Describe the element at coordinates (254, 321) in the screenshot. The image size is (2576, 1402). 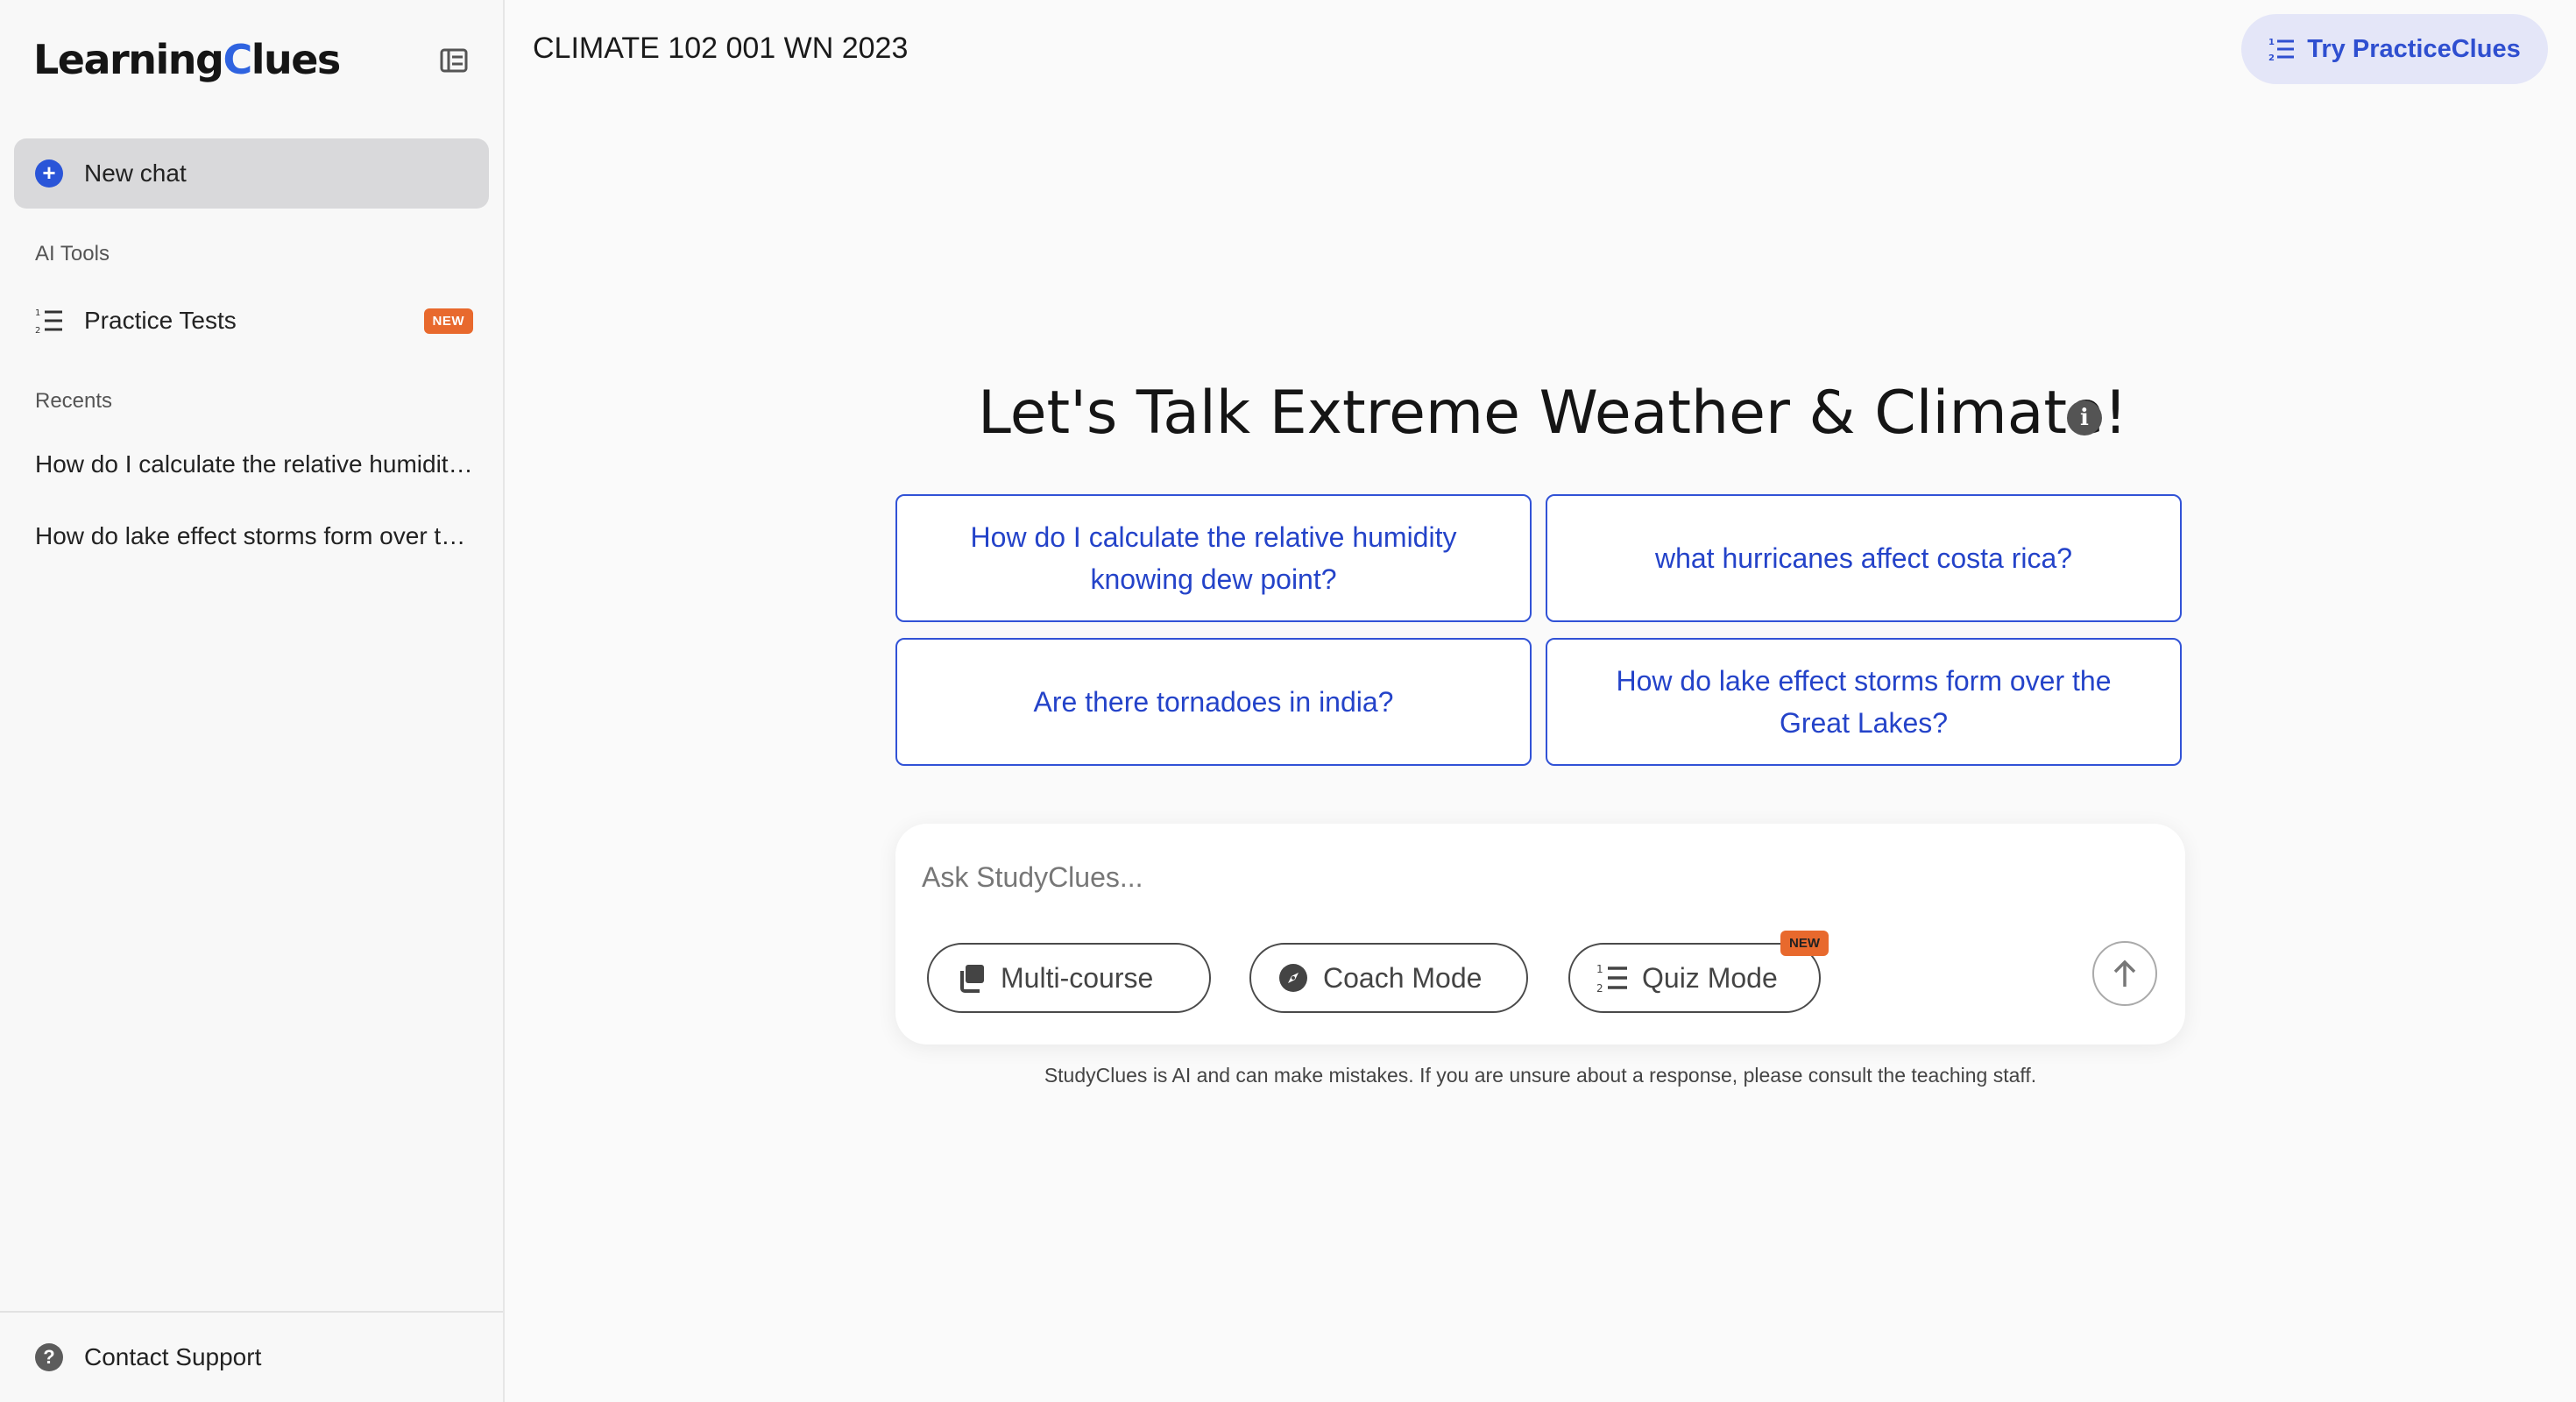
I see `sidebar-item-practice-tests: 1 2 Practice Tests NEW` at that location.